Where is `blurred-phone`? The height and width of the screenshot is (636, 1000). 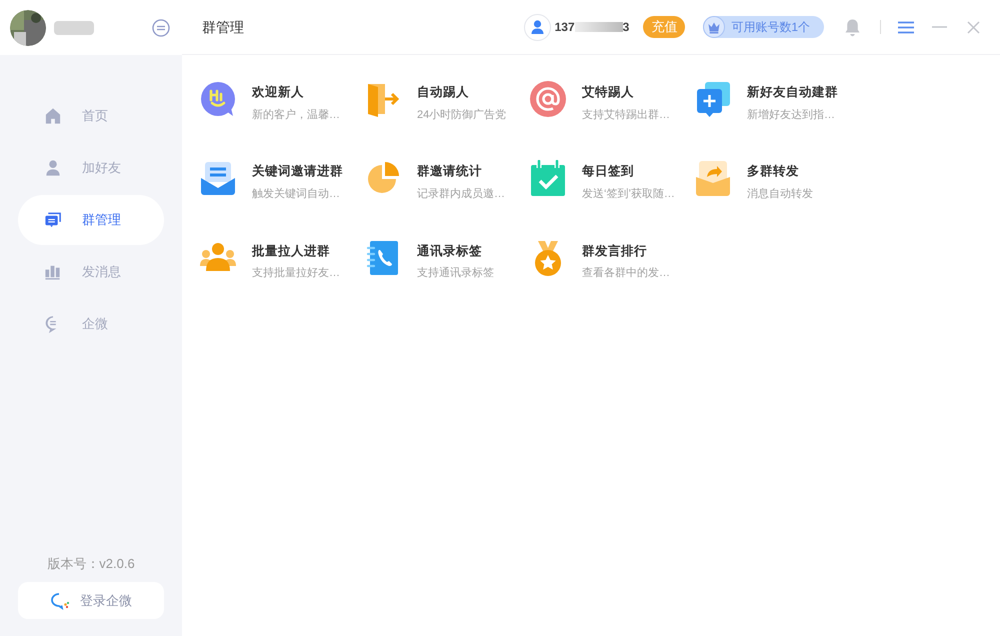
blurred-phone is located at coordinates (598, 27).